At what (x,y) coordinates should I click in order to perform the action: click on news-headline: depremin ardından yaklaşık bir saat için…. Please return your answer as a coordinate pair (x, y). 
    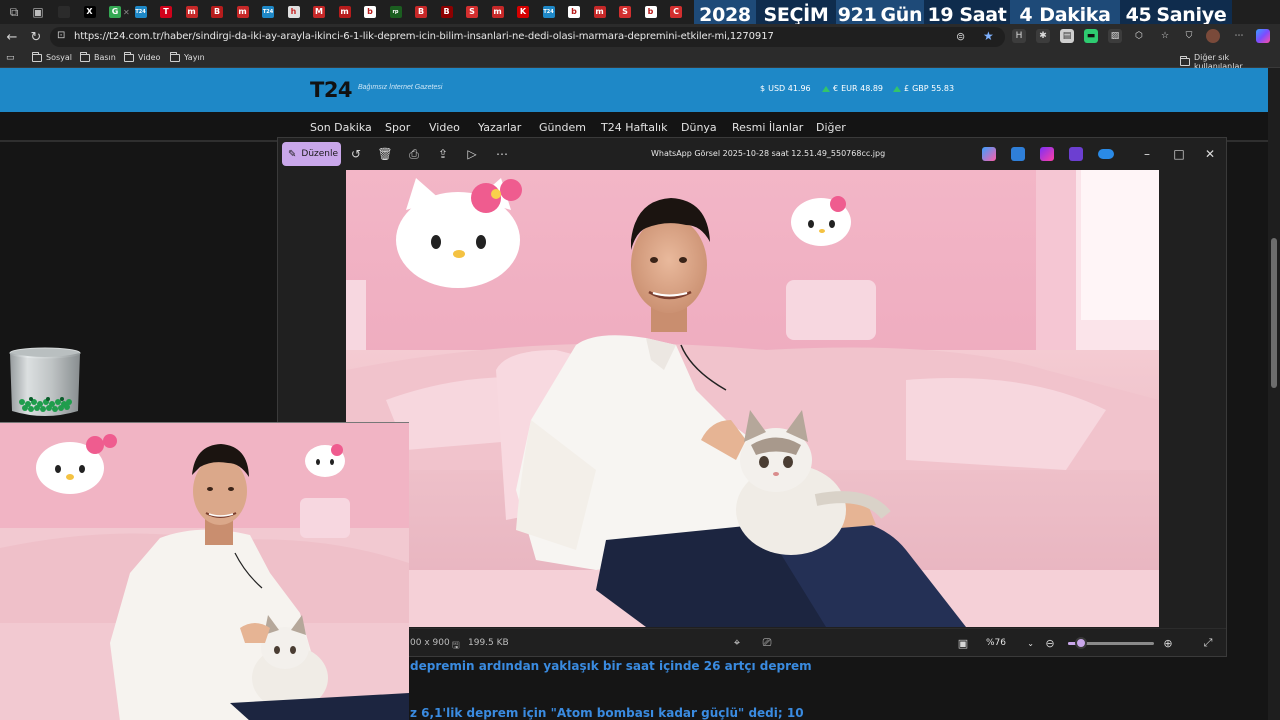
    Looking at the image, I should click on (611, 666).